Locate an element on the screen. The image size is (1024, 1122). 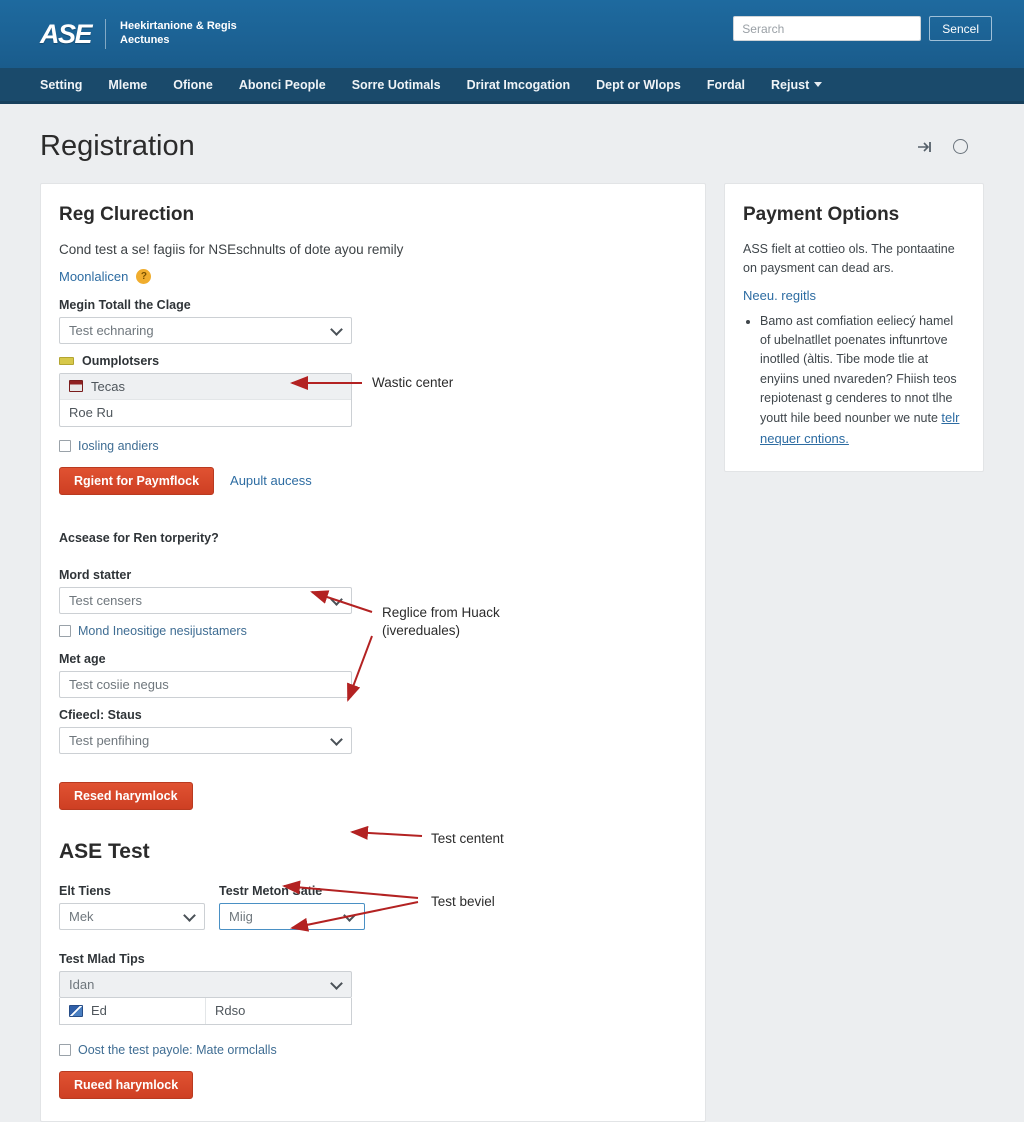
spreadsheet-icon is located at coordinates (76, 386).